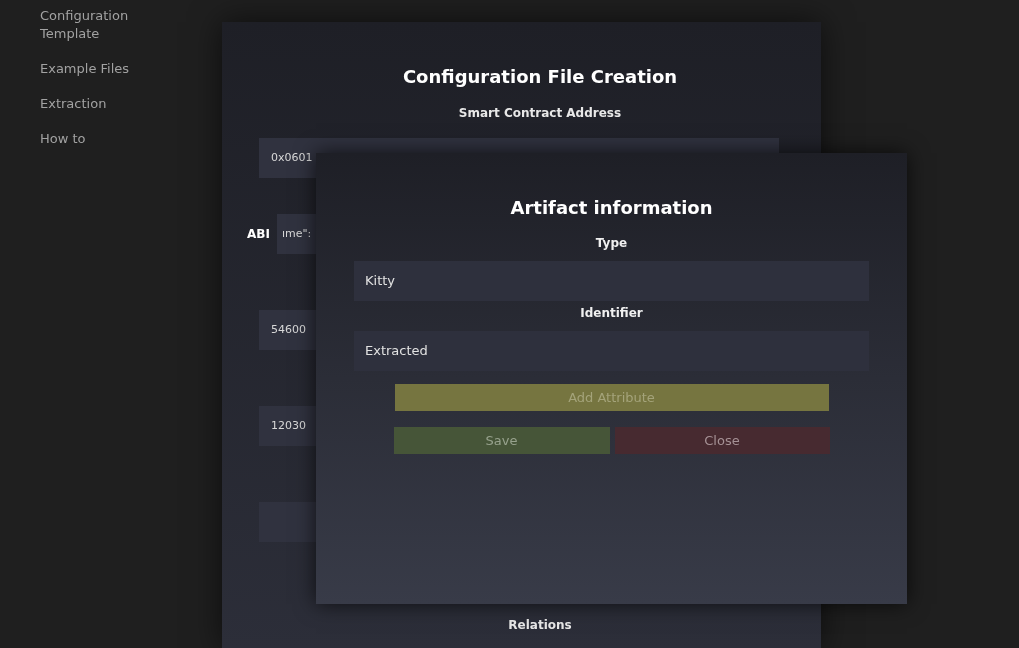  I want to click on field-label: ABI, so click(258, 234).